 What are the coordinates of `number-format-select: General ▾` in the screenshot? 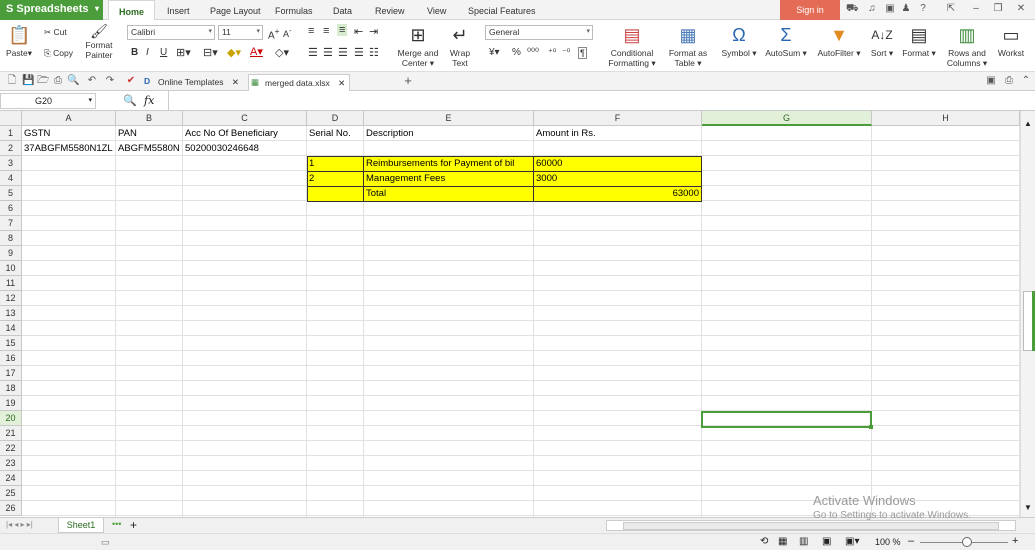 It's located at (539, 32).